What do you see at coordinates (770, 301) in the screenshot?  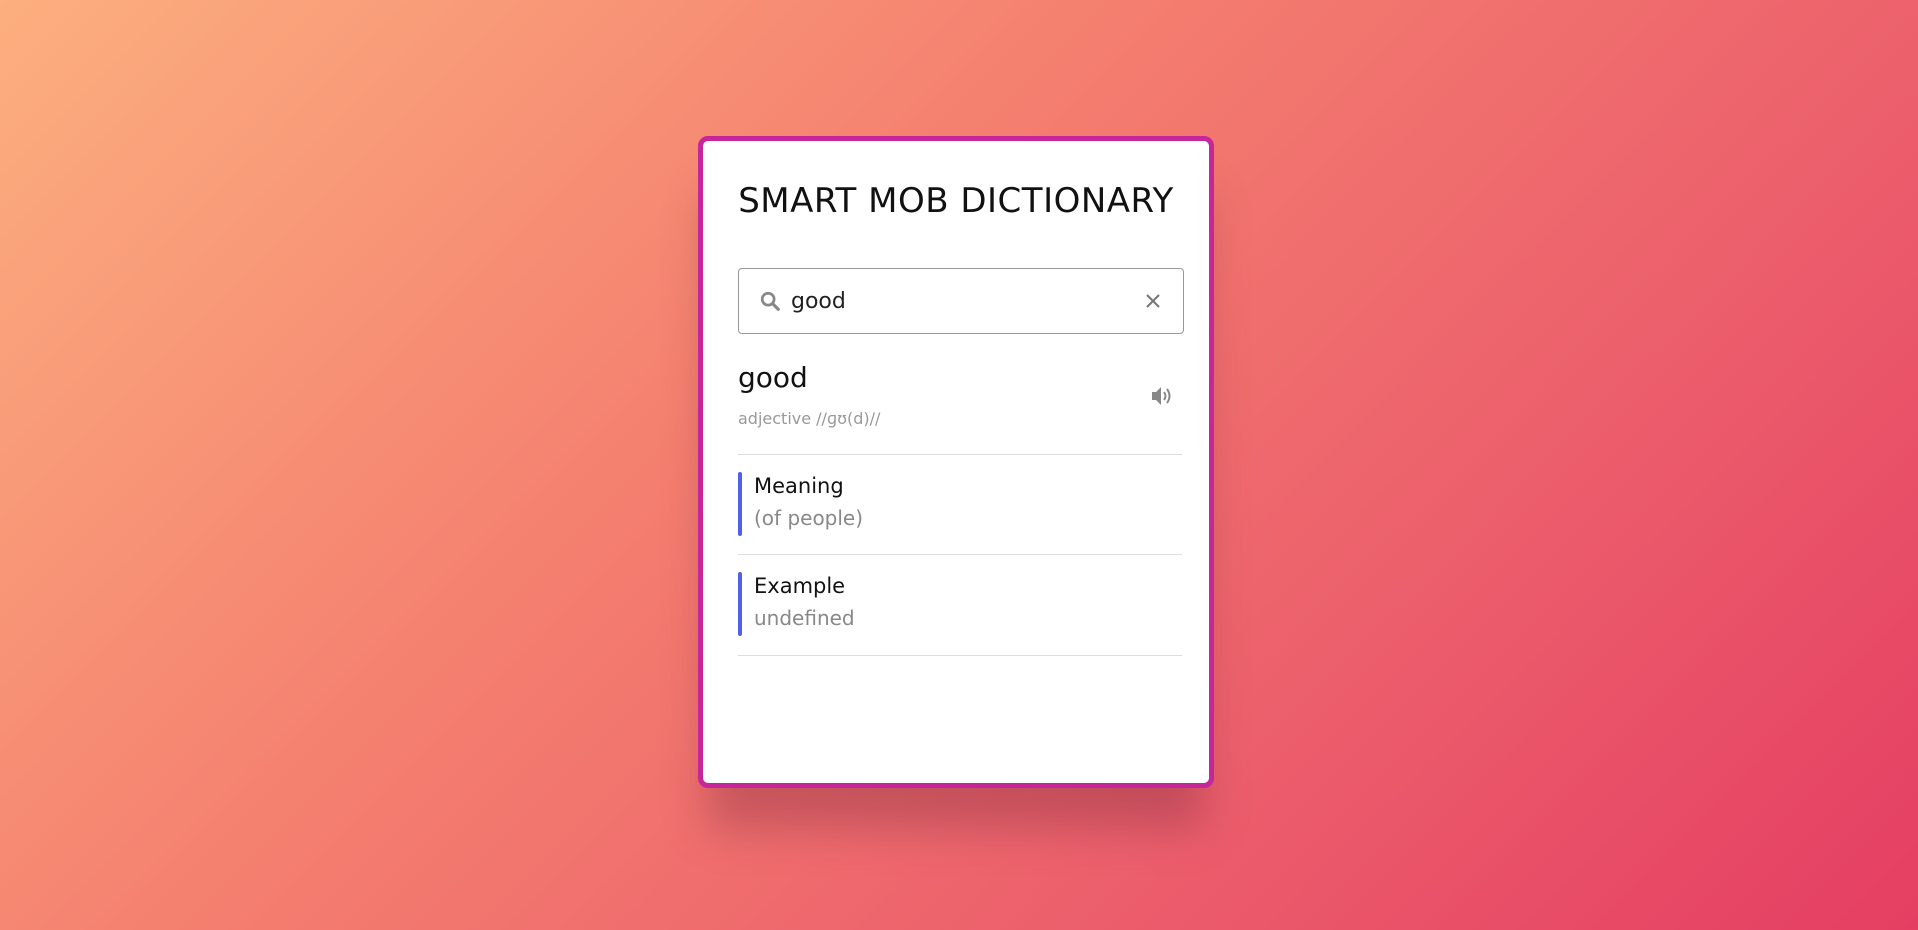 I see `search-icon` at bounding box center [770, 301].